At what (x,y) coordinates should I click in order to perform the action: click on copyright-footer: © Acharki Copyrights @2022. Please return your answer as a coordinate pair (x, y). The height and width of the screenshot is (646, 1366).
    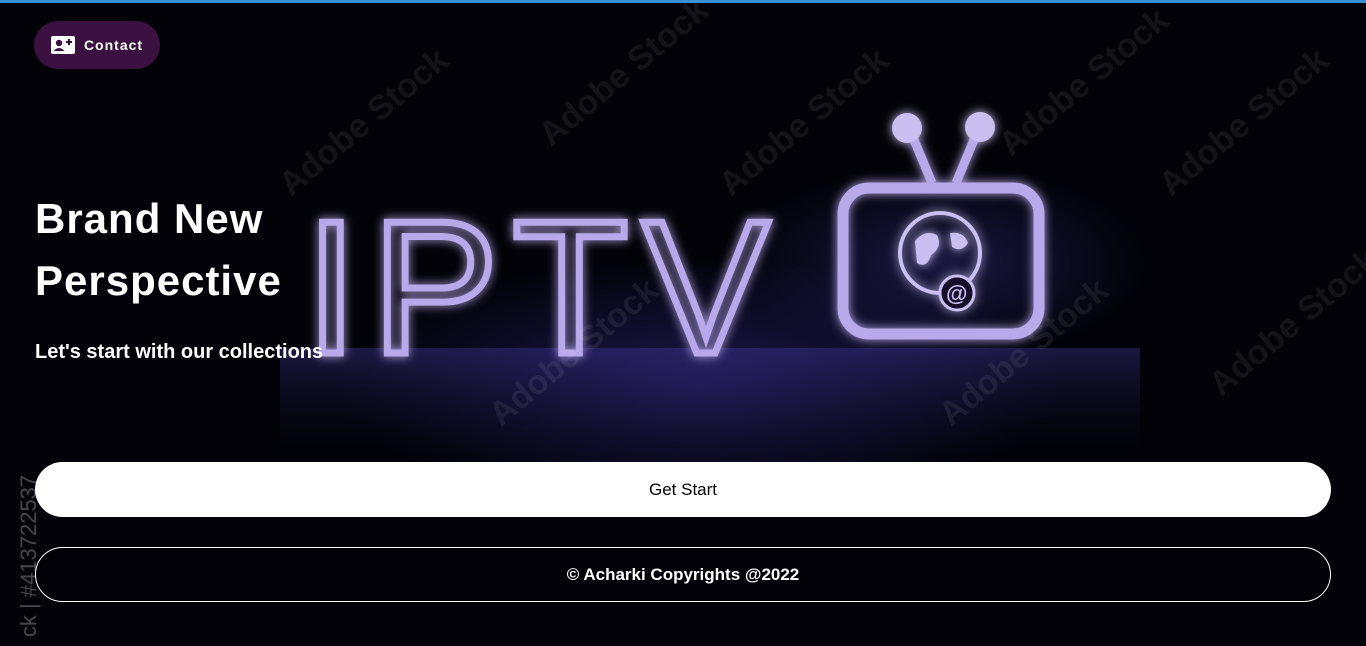
    Looking at the image, I should click on (683, 574).